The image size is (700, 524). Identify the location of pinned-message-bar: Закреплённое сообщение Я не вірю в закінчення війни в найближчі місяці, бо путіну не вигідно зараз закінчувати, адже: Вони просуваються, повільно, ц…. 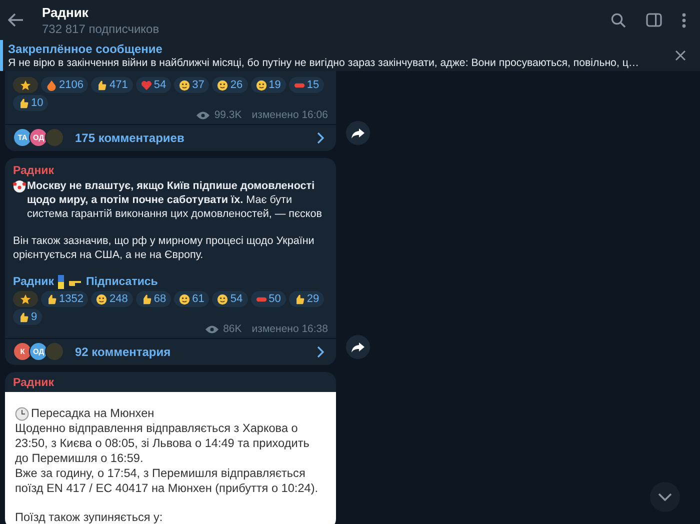
(350, 55).